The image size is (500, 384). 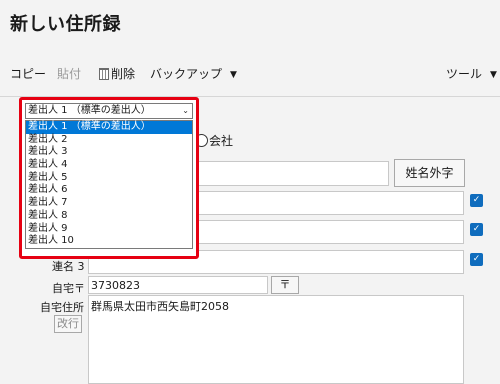 I want to click on postal-value: 3730823, so click(x=115, y=285).